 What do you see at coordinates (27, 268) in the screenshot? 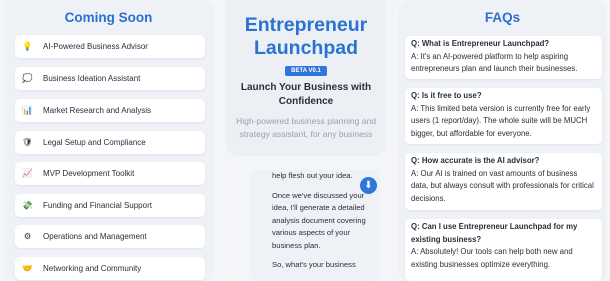
I see `handshake-icon: 🤝` at bounding box center [27, 268].